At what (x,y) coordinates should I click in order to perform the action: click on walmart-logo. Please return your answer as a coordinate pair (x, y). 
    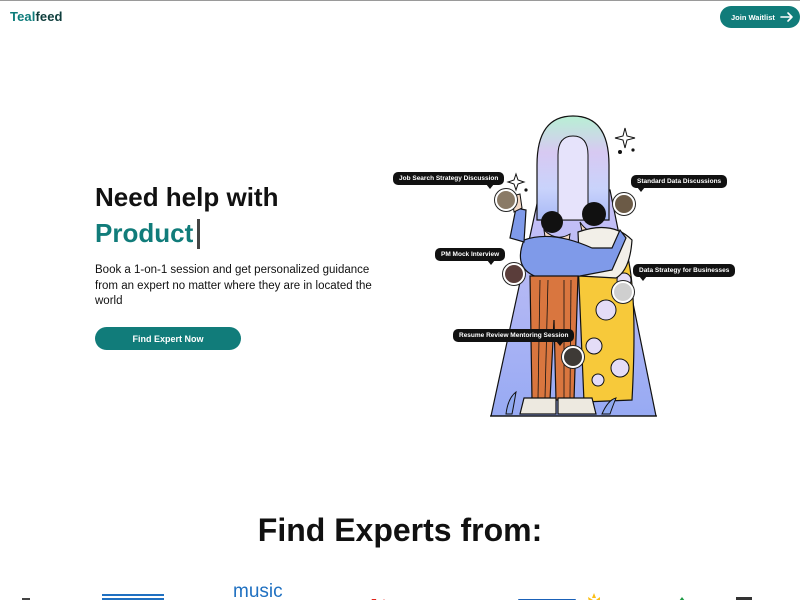
    Looking at the image, I should click on (563, 595).